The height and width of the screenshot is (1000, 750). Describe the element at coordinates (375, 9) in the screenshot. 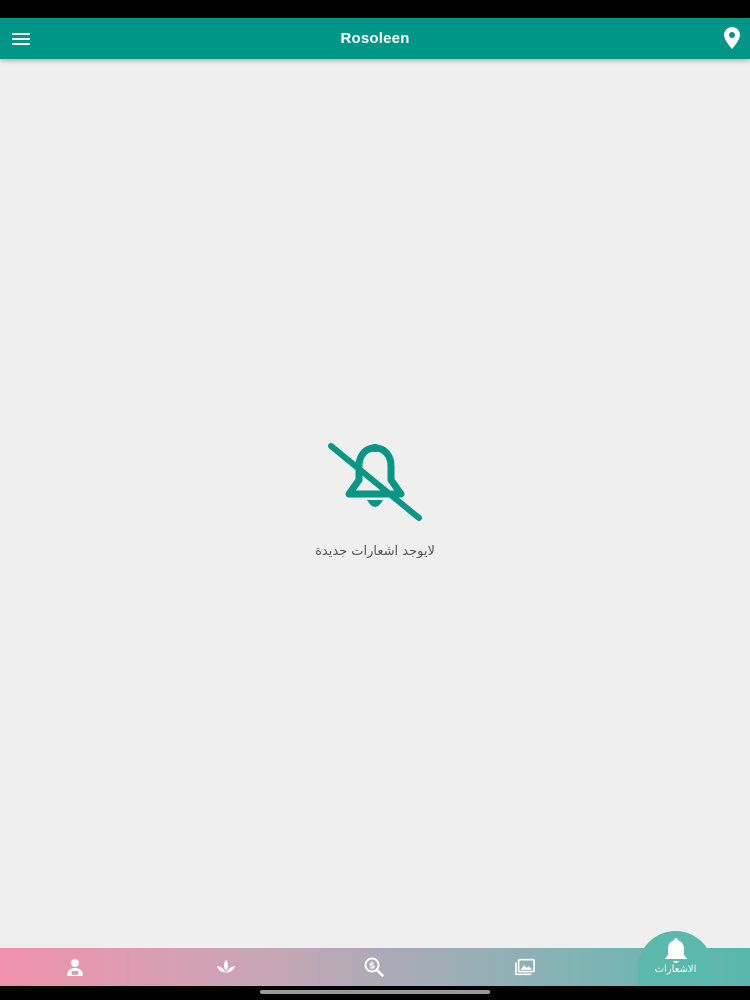

I see `status-bar` at that location.